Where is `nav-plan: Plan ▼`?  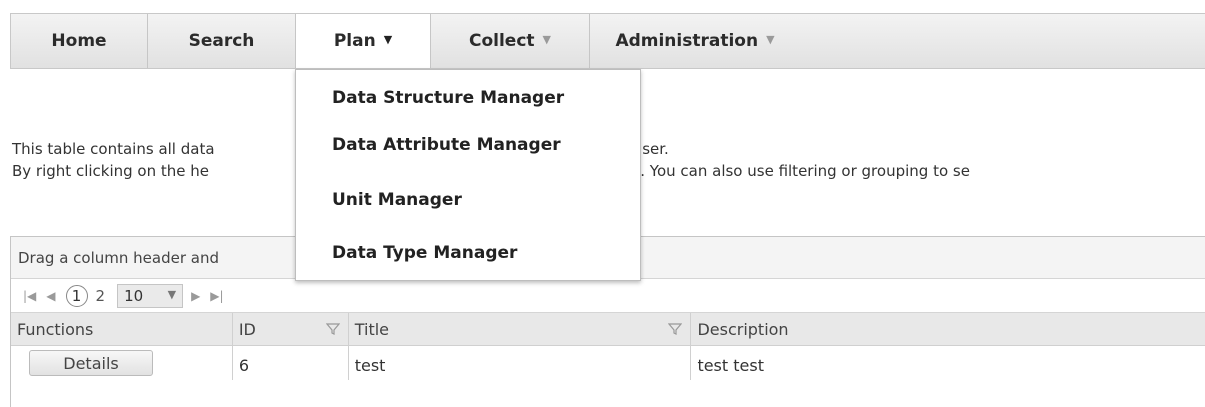
nav-plan: Plan ▼ is located at coordinates (363, 41).